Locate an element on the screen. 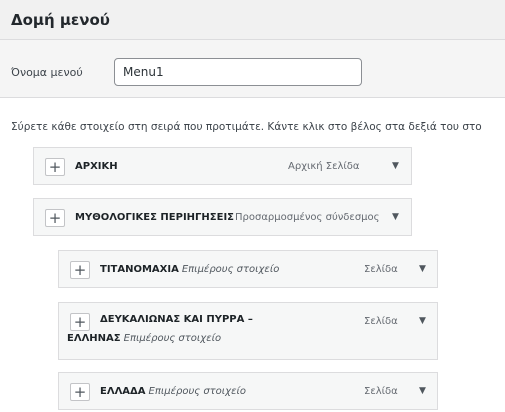  menu-item-title-text: ΑΡΧΙΚΗ is located at coordinates (96, 166).